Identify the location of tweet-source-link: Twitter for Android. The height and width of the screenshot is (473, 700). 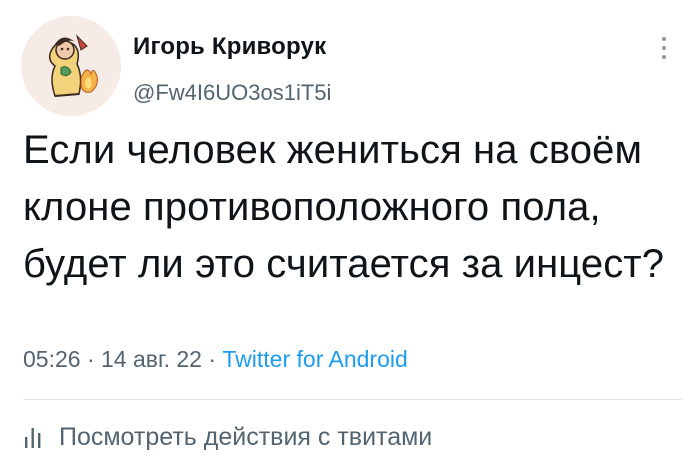
(314, 359).